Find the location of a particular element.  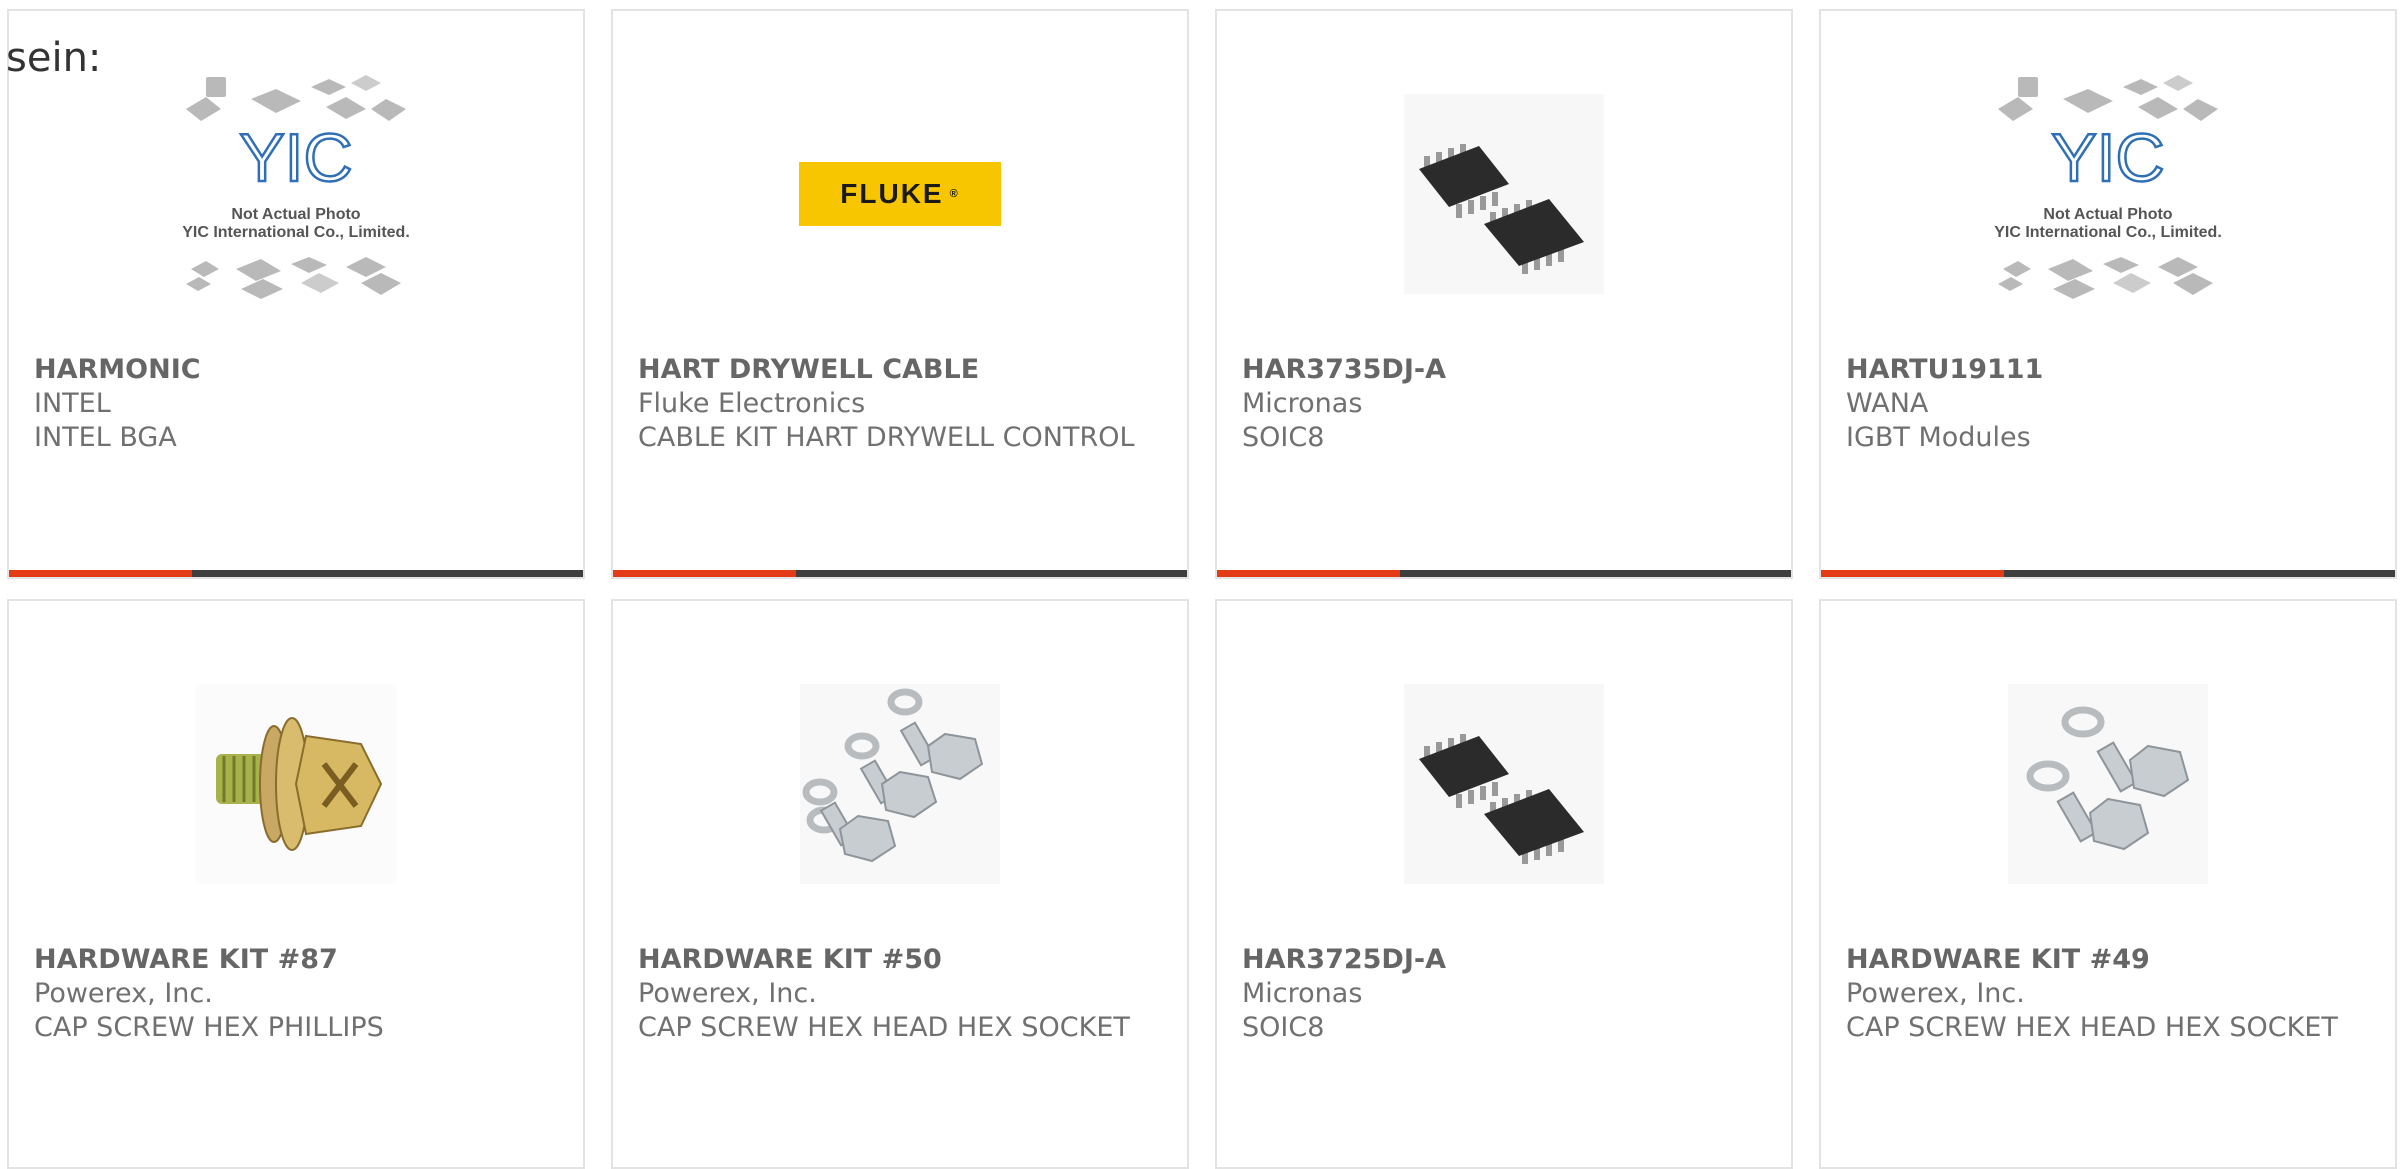

phillips-screw-icon is located at coordinates (296, 783).